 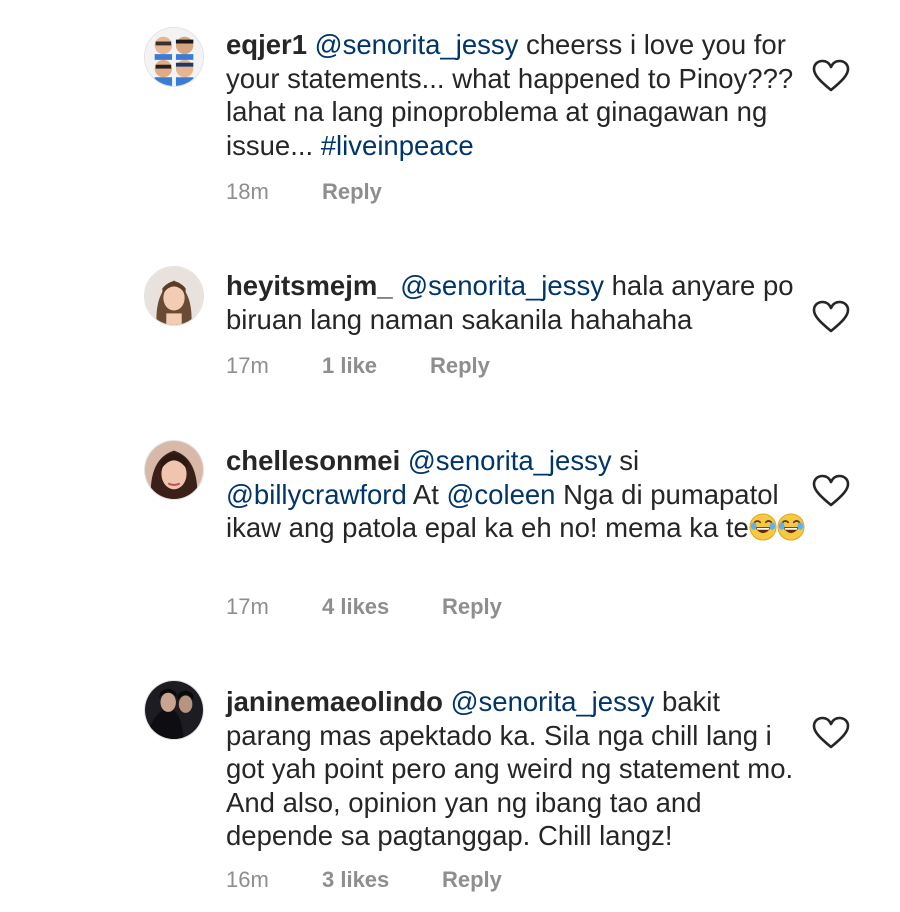 I want to click on likes-count: 1 like, so click(x=376, y=366).